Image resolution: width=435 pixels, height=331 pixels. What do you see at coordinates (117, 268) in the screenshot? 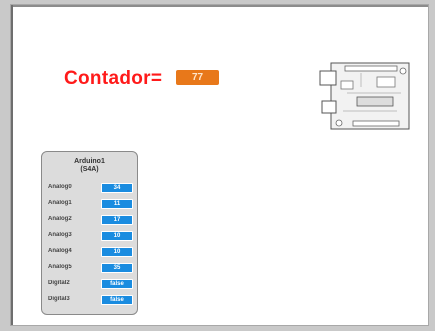
I see `pin-value: 35` at bounding box center [117, 268].